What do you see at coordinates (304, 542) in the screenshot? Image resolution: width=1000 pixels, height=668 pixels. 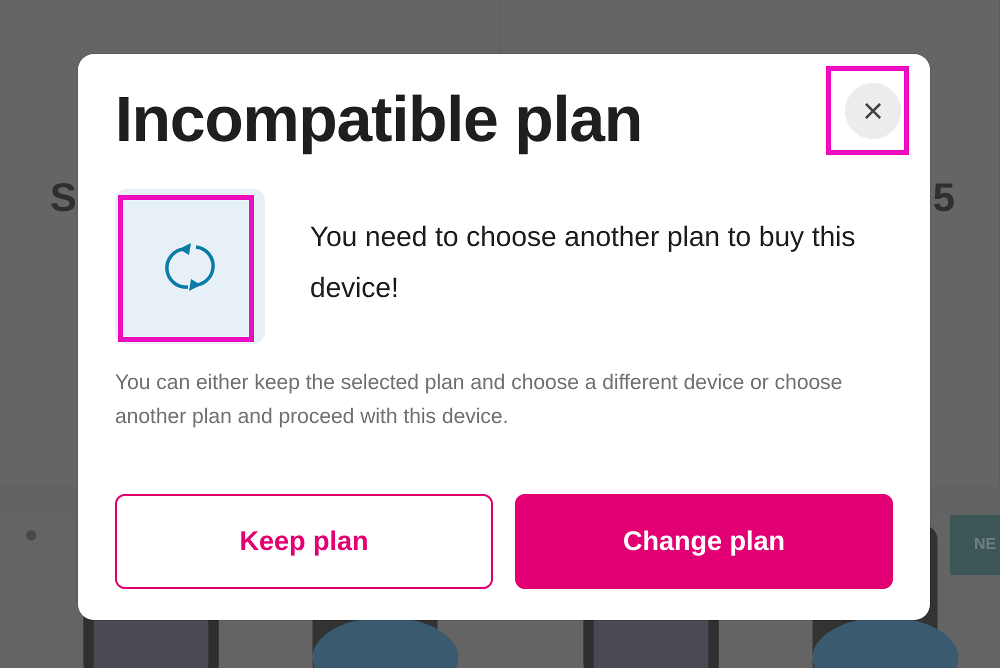 I see `keep-plan-button: Keep plan` at bounding box center [304, 542].